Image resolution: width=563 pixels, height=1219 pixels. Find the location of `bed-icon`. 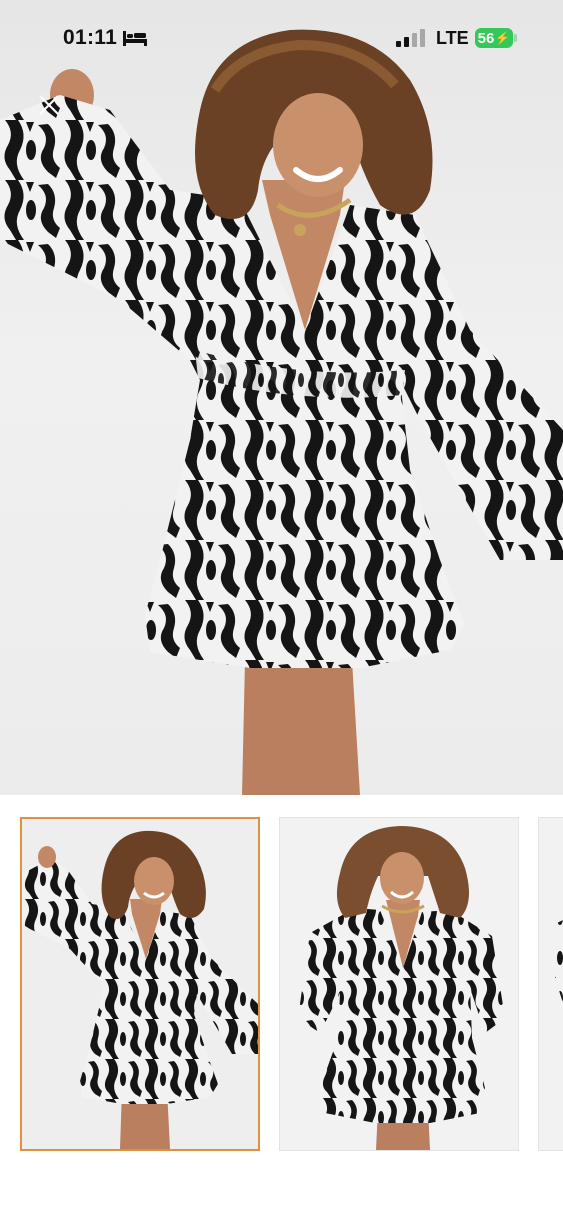

bed-icon is located at coordinates (135, 38).